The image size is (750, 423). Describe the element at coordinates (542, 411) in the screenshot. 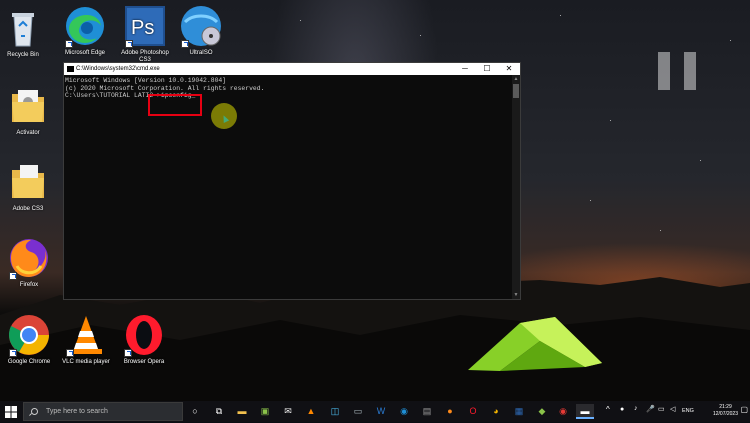

I see `app-taskbar-icon: ◆` at that location.